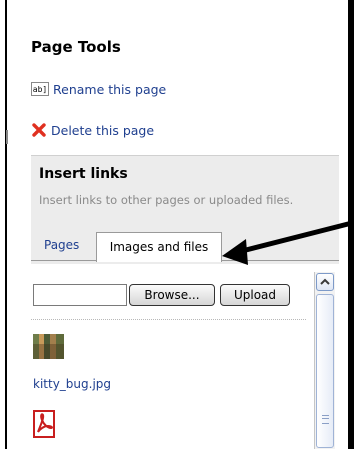  Describe the element at coordinates (255, 295) in the screenshot. I see `upload-button: Upload` at that location.